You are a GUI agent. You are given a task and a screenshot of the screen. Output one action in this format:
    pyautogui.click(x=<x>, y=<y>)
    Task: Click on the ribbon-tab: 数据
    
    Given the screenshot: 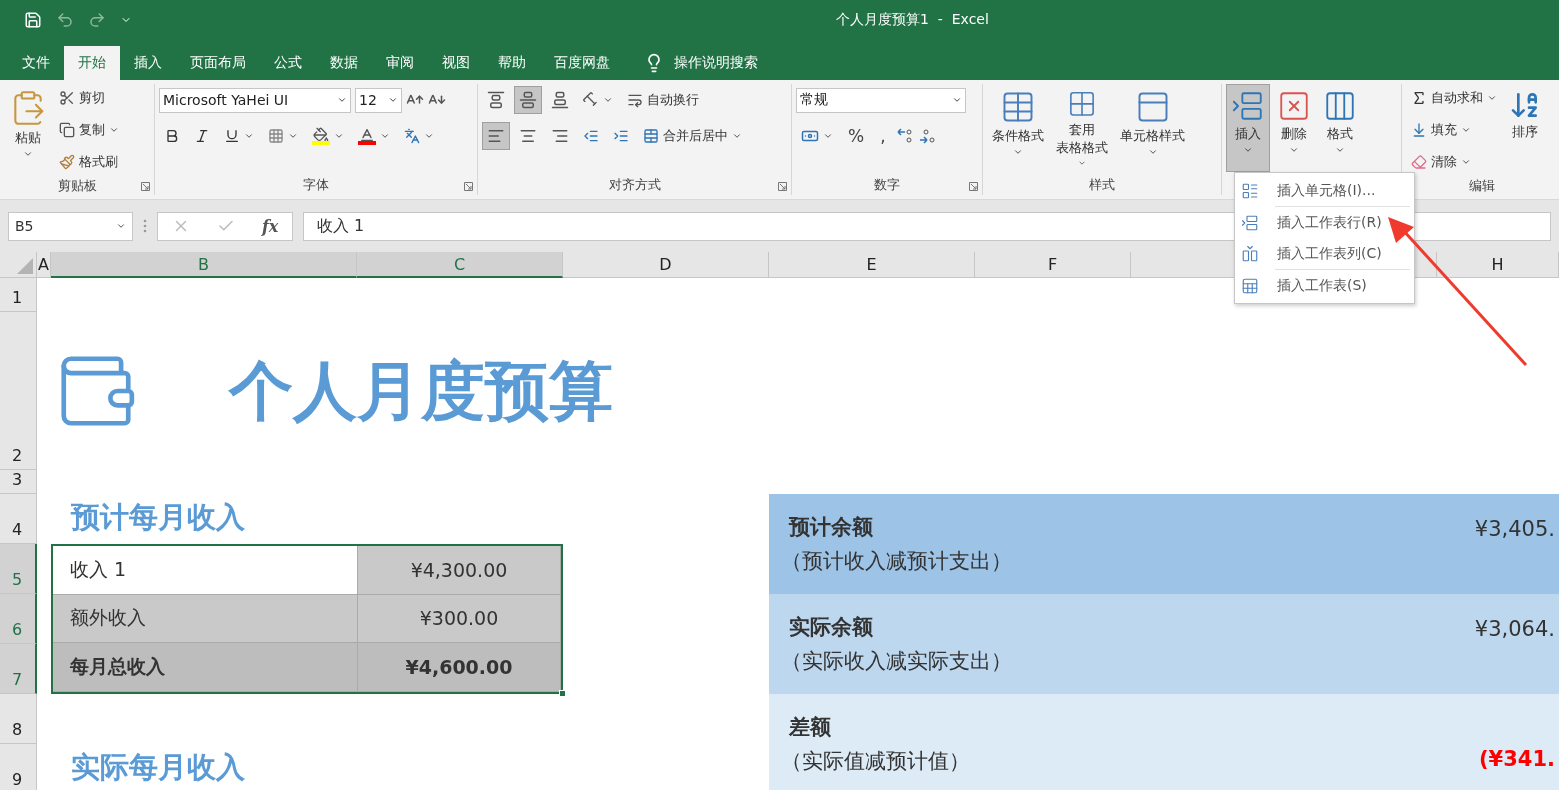 What is the action you would take?
    pyautogui.click(x=344, y=63)
    